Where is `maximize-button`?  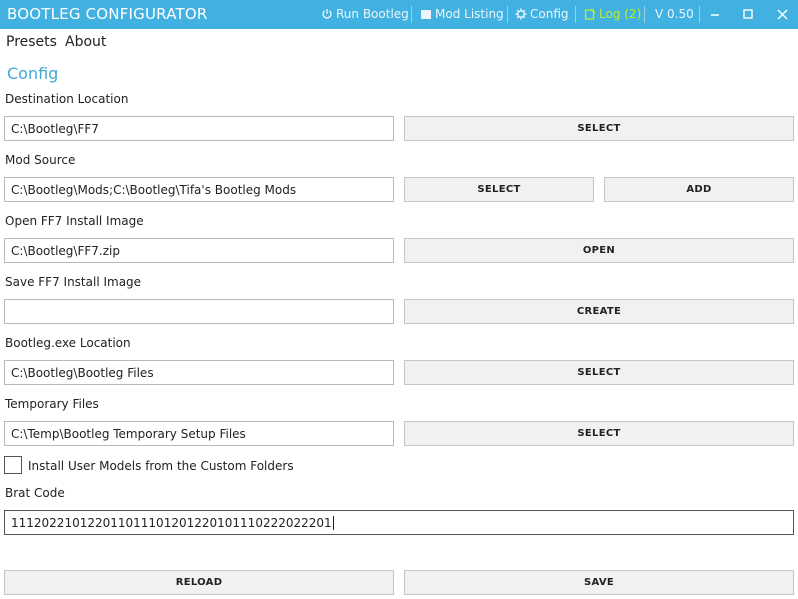
maximize-button is located at coordinates (748, 14).